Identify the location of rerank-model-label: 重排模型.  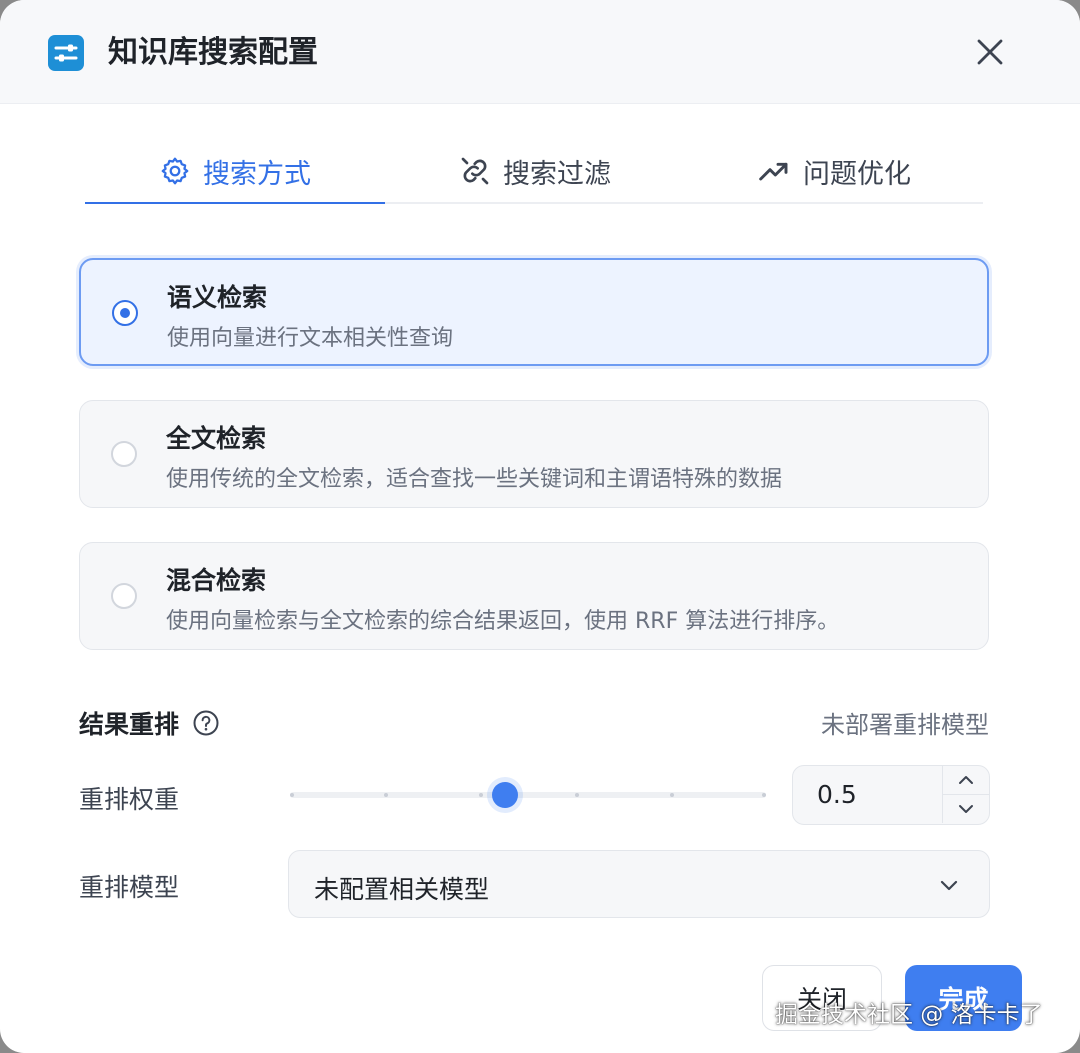
(129, 887).